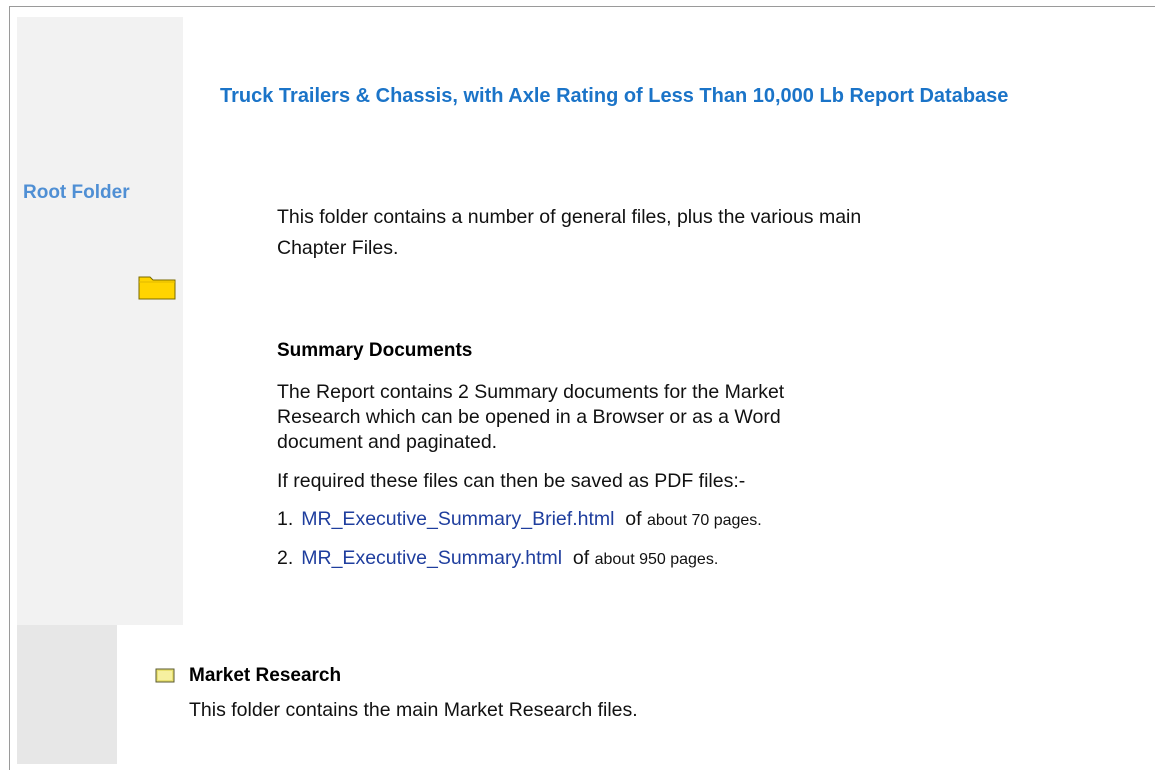 This screenshot has height=770, width=1155. What do you see at coordinates (431, 558) in the screenshot?
I see `executive-summary-link: MR_Executive_Summary.html` at bounding box center [431, 558].